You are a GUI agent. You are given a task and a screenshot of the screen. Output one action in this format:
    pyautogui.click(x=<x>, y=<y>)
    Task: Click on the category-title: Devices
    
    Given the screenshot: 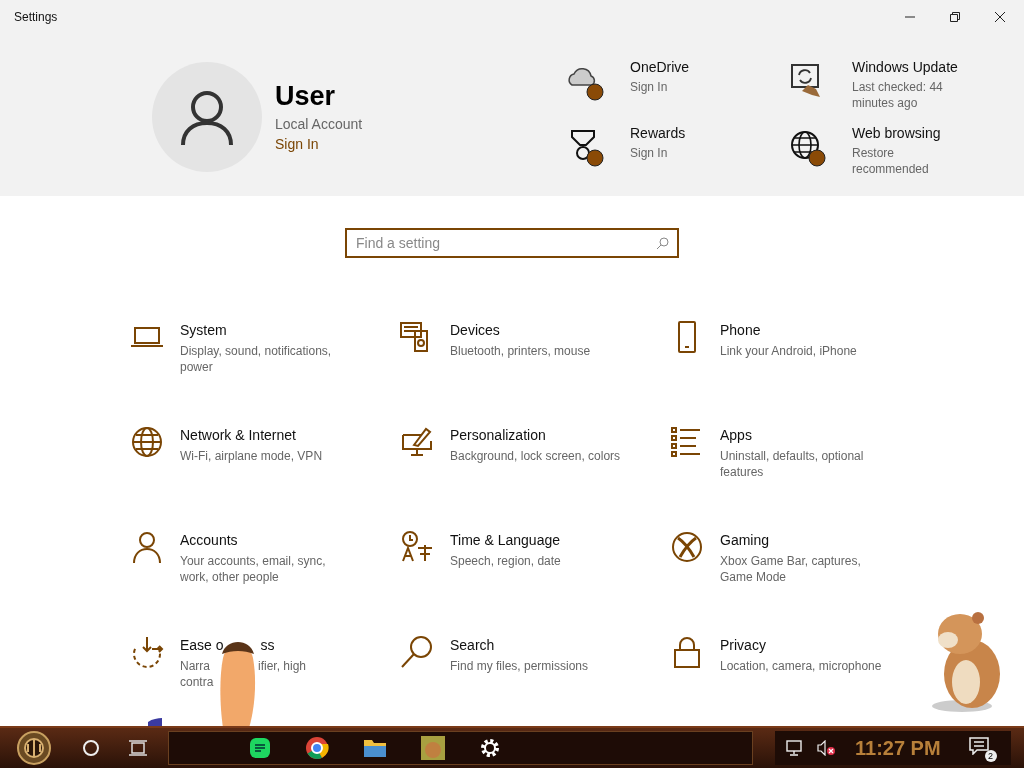 What is the action you would take?
    pyautogui.click(x=475, y=330)
    